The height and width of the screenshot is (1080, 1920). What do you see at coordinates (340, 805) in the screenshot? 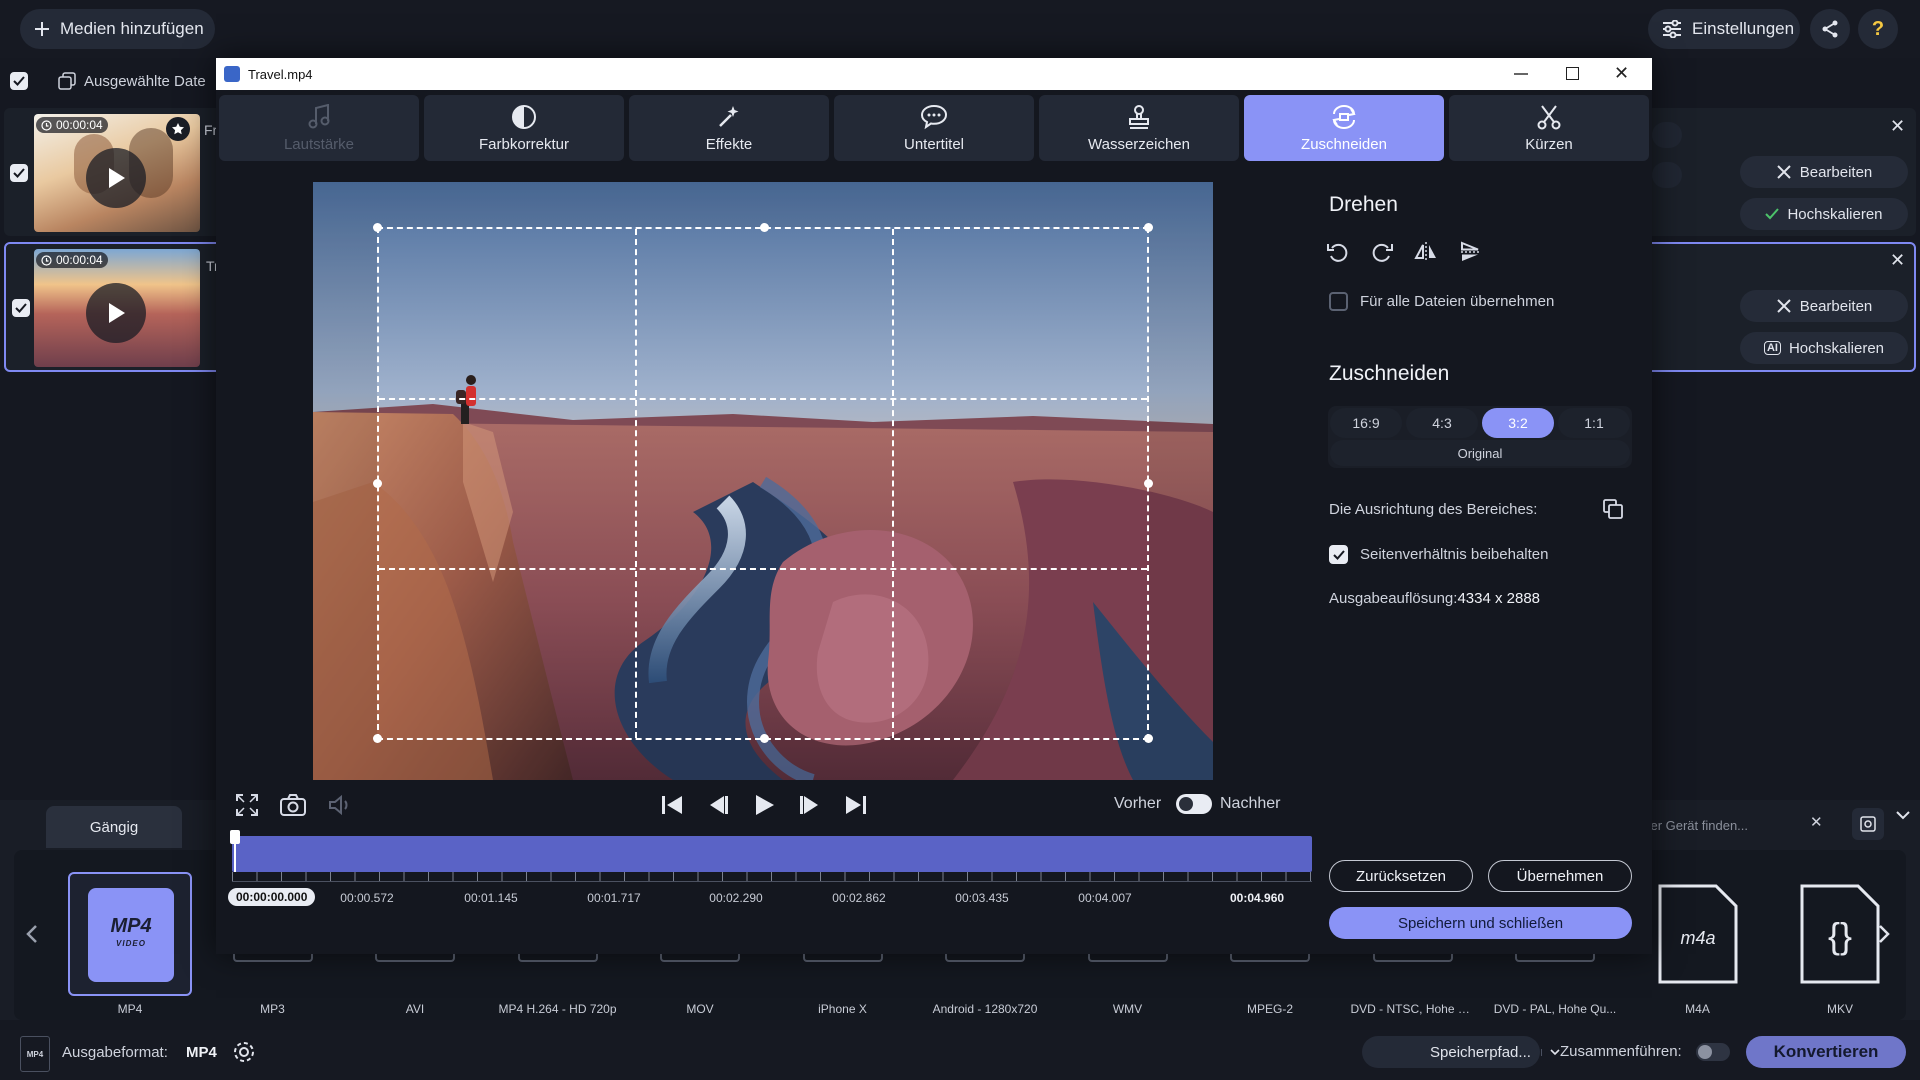
I see `volume-icon` at bounding box center [340, 805].